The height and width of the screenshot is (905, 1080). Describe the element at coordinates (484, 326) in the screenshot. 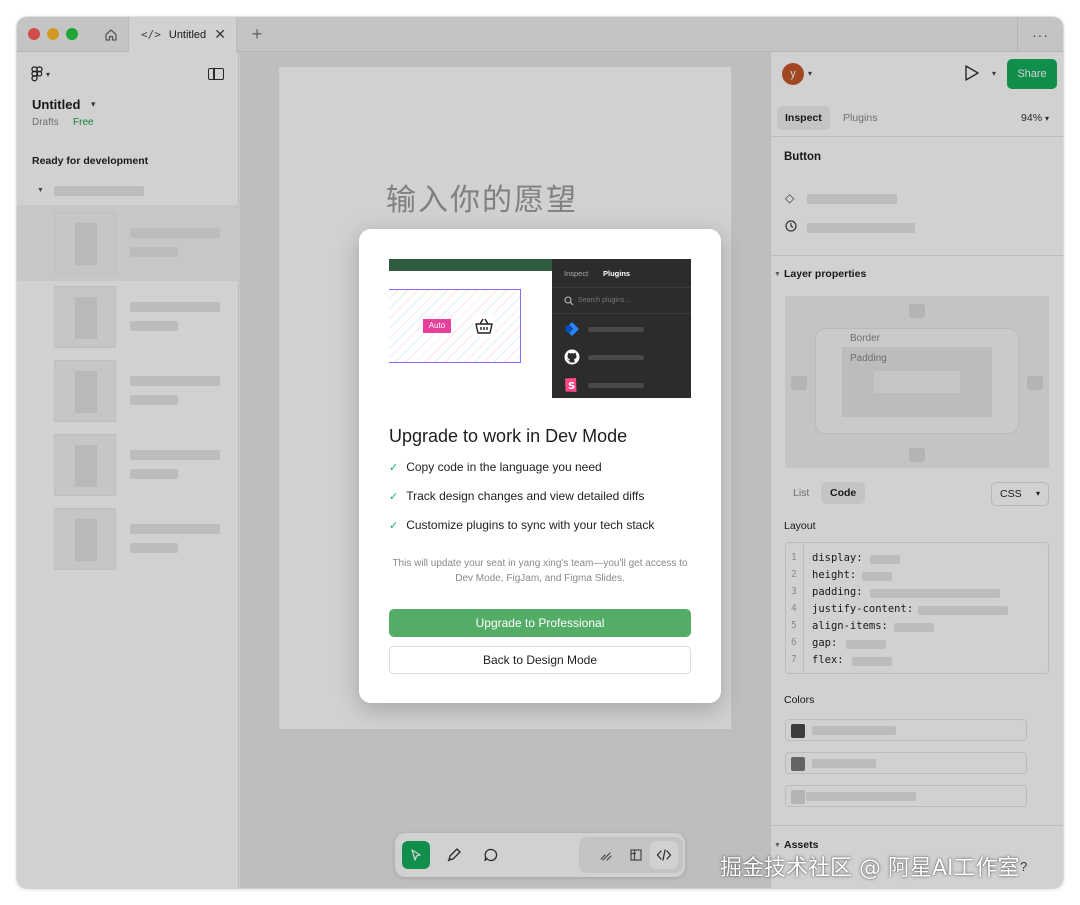

I see `basket-icon` at that location.